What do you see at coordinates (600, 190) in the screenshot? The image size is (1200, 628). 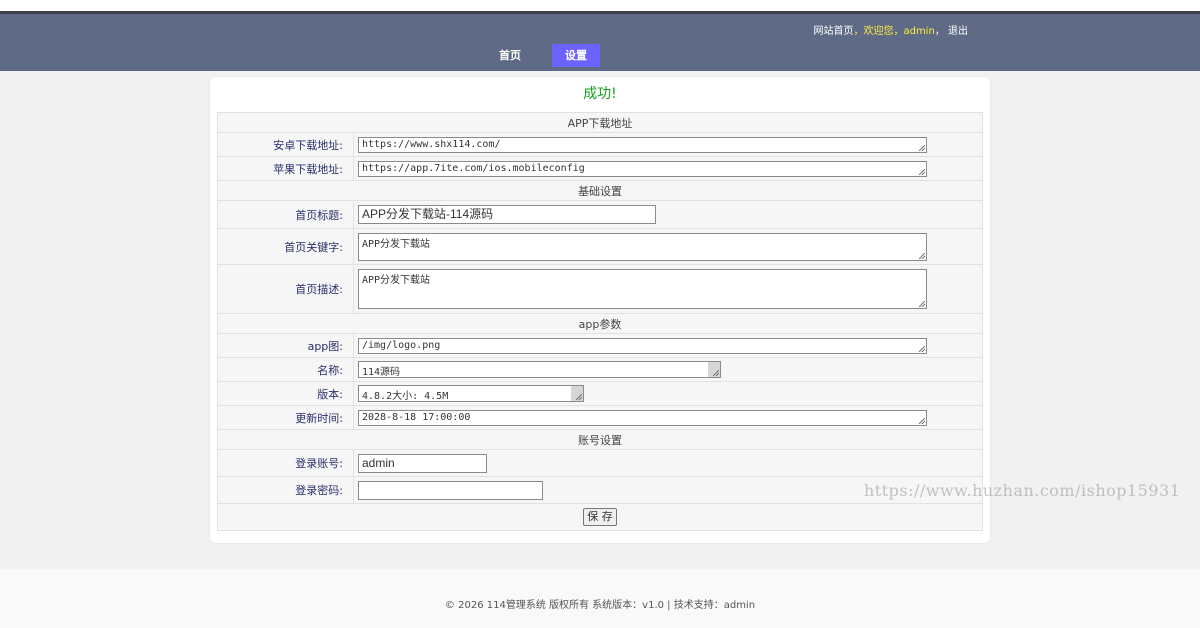 I see `section-basic: 基础设置` at bounding box center [600, 190].